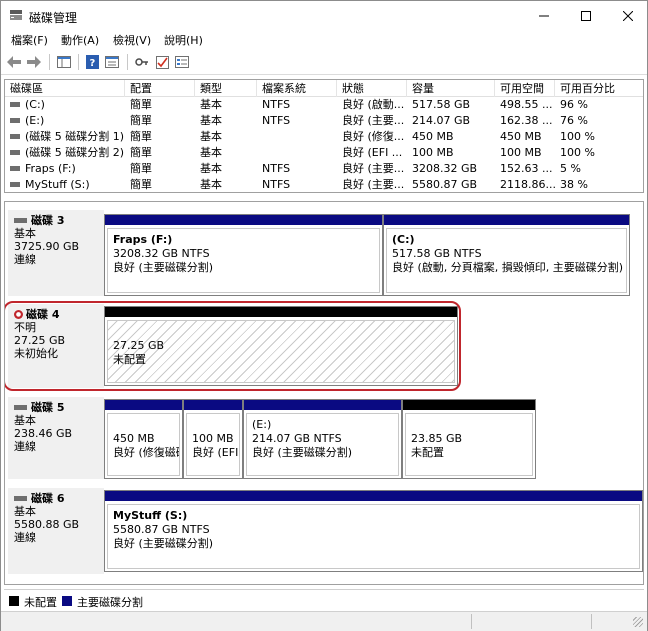  I want to click on back-button, so click(14, 62).